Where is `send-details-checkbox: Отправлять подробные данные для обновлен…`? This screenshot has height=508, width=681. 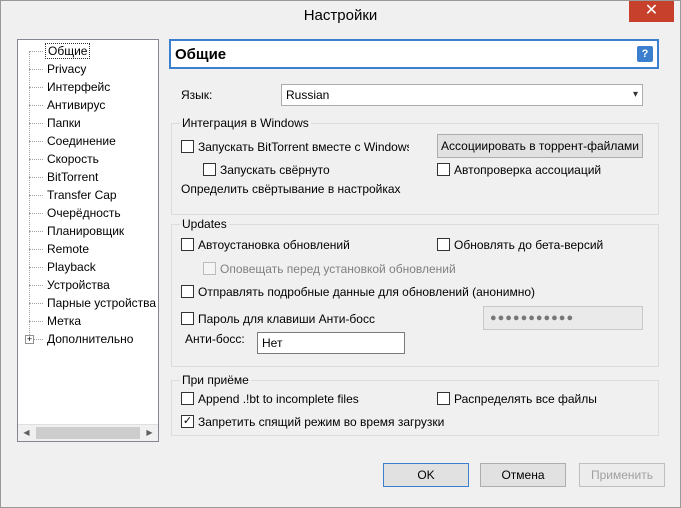
send-details-checkbox: Отправлять подробные данные для обновлен… is located at coordinates (358, 292).